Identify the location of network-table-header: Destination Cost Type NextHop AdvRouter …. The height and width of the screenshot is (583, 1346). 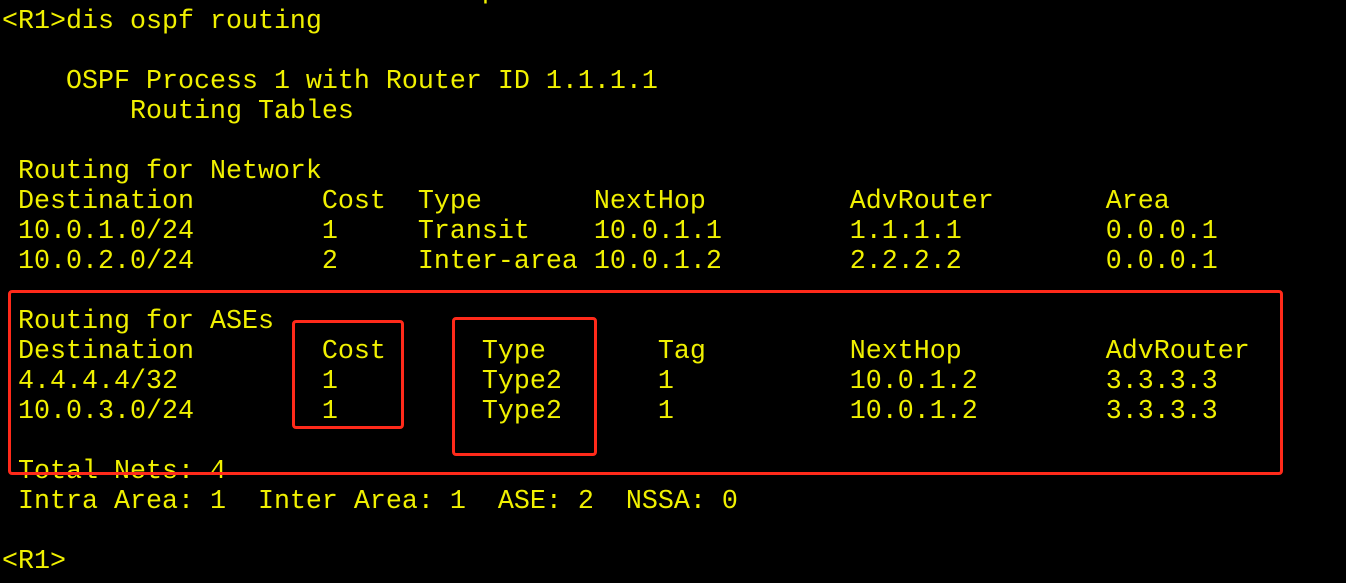
(586, 202).